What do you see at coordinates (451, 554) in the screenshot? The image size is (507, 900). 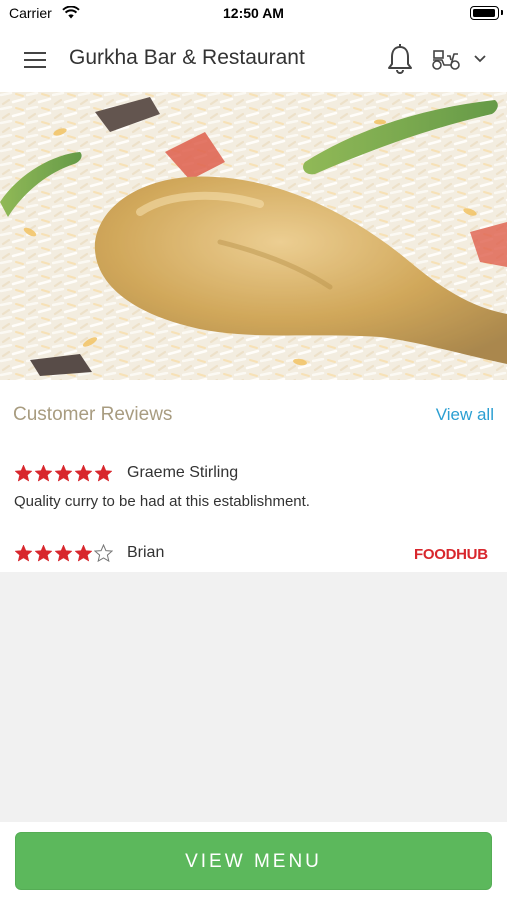 I see `foodhub-logo: FOODHUB` at bounding box center [451, 554].